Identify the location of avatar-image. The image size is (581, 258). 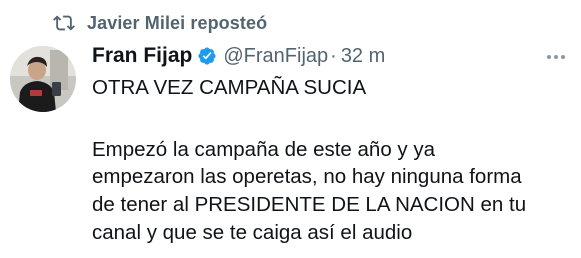
(43, 79).